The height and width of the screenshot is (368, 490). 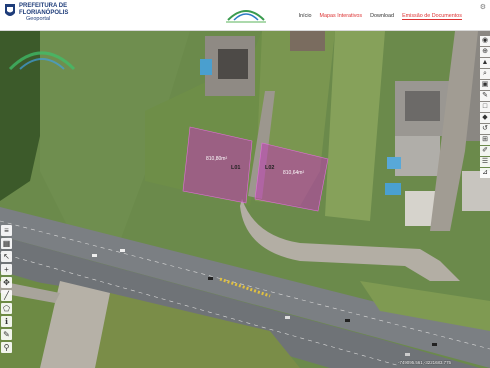 I want to click on nav-download: Download, so click(x=382, y=16).